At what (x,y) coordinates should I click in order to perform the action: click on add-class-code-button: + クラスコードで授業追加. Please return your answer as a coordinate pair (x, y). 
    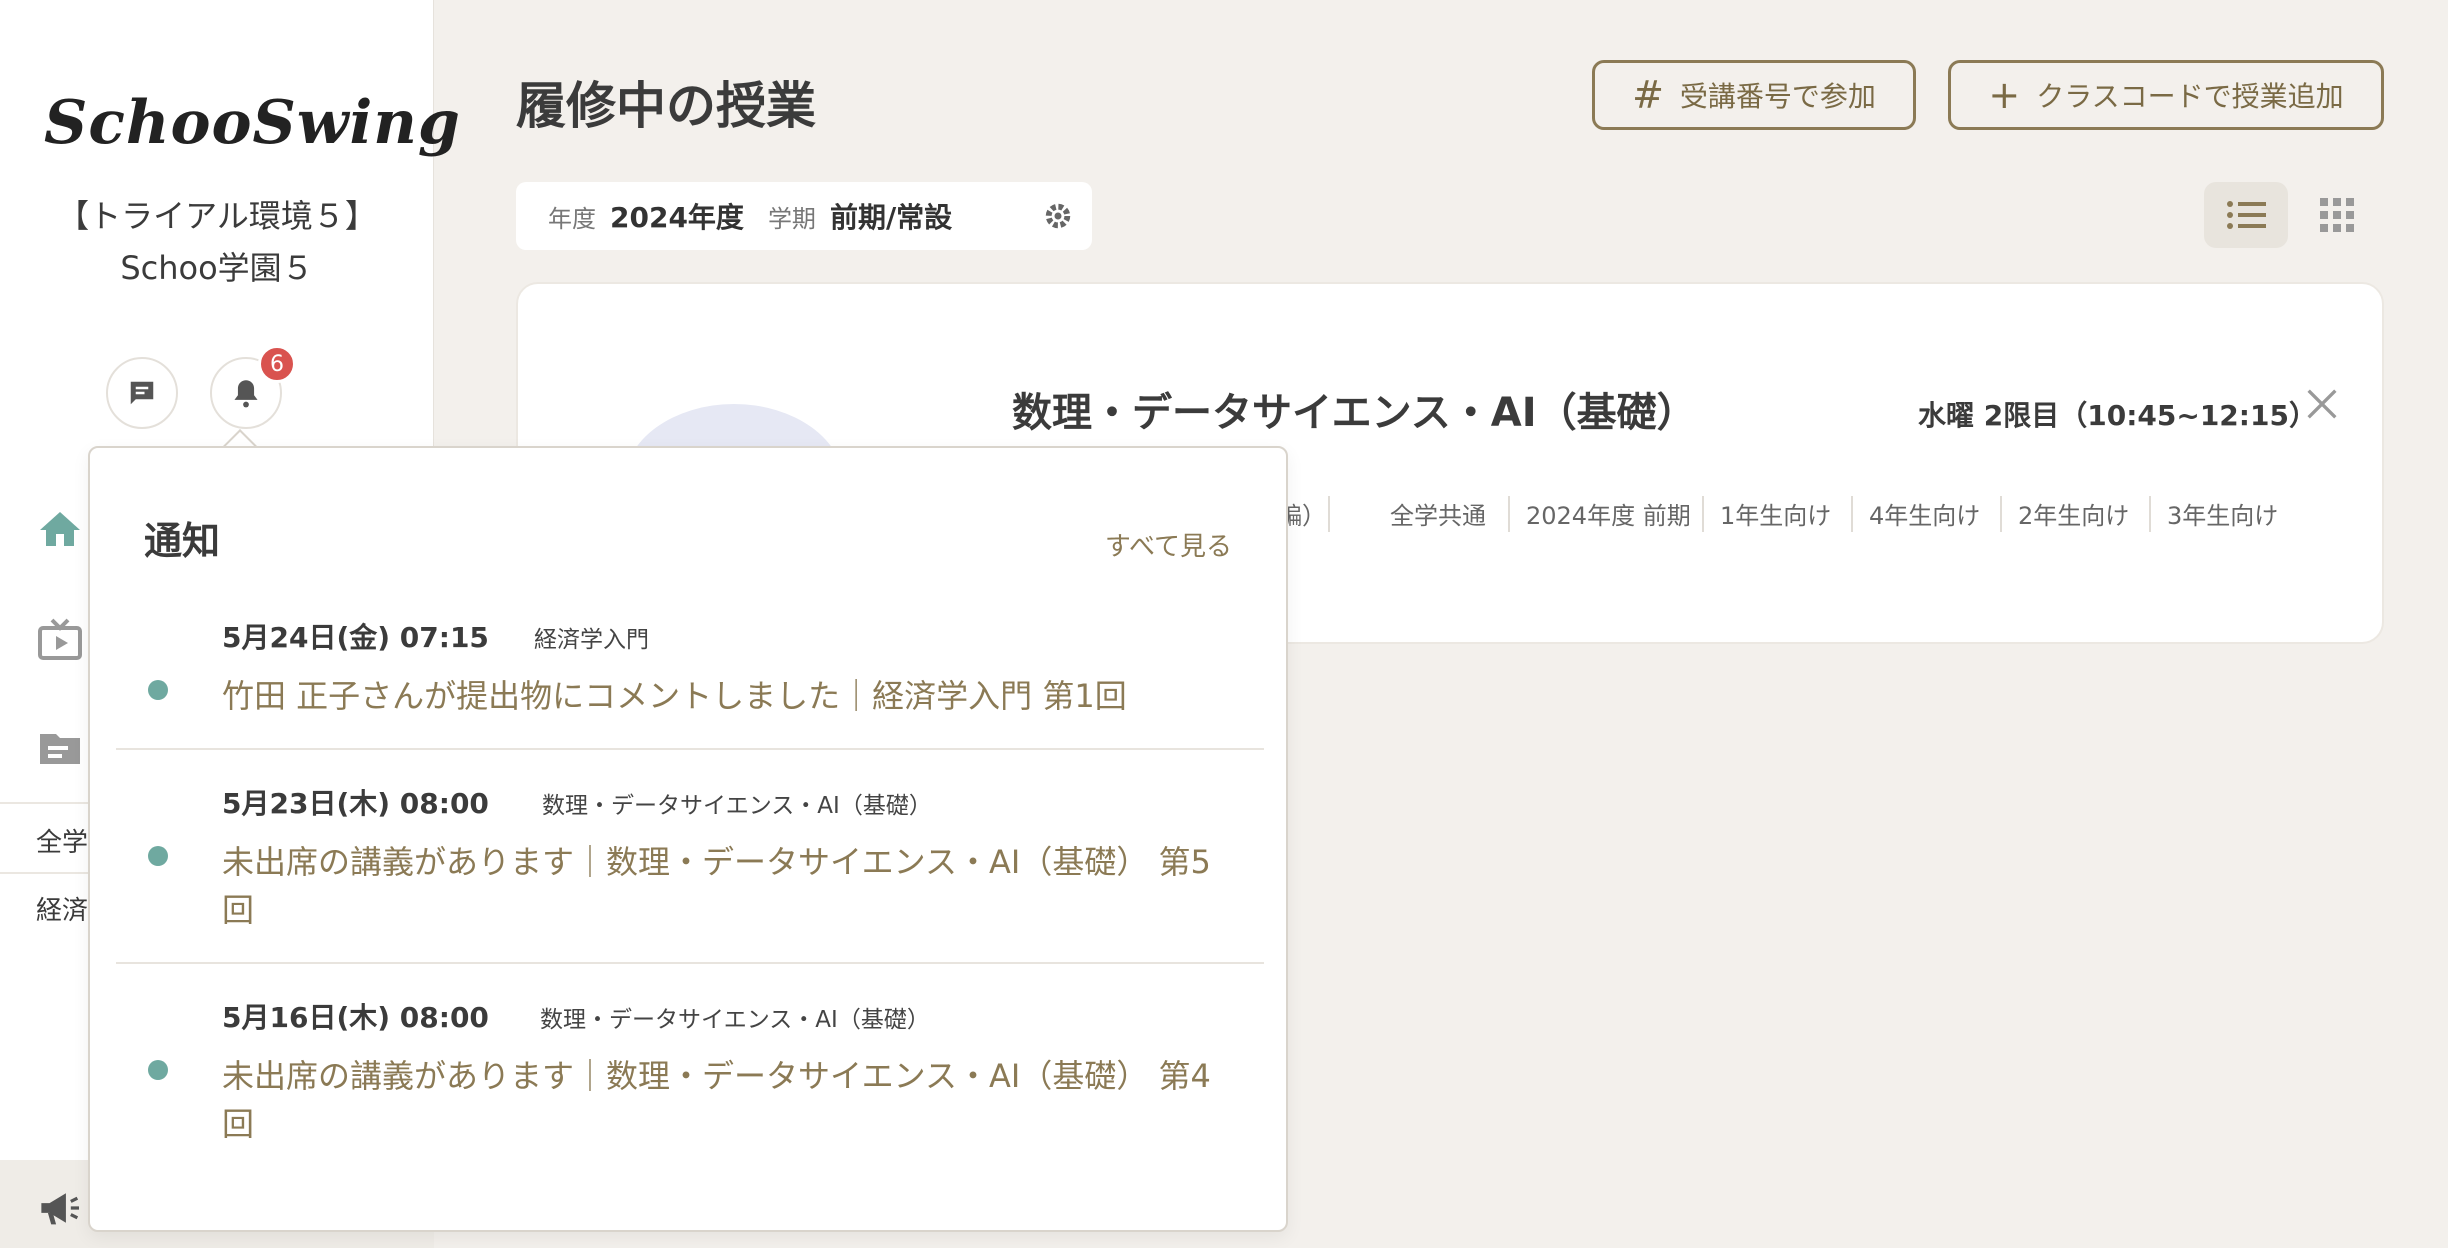
    Looking at the image, I should click on (2166, 95).